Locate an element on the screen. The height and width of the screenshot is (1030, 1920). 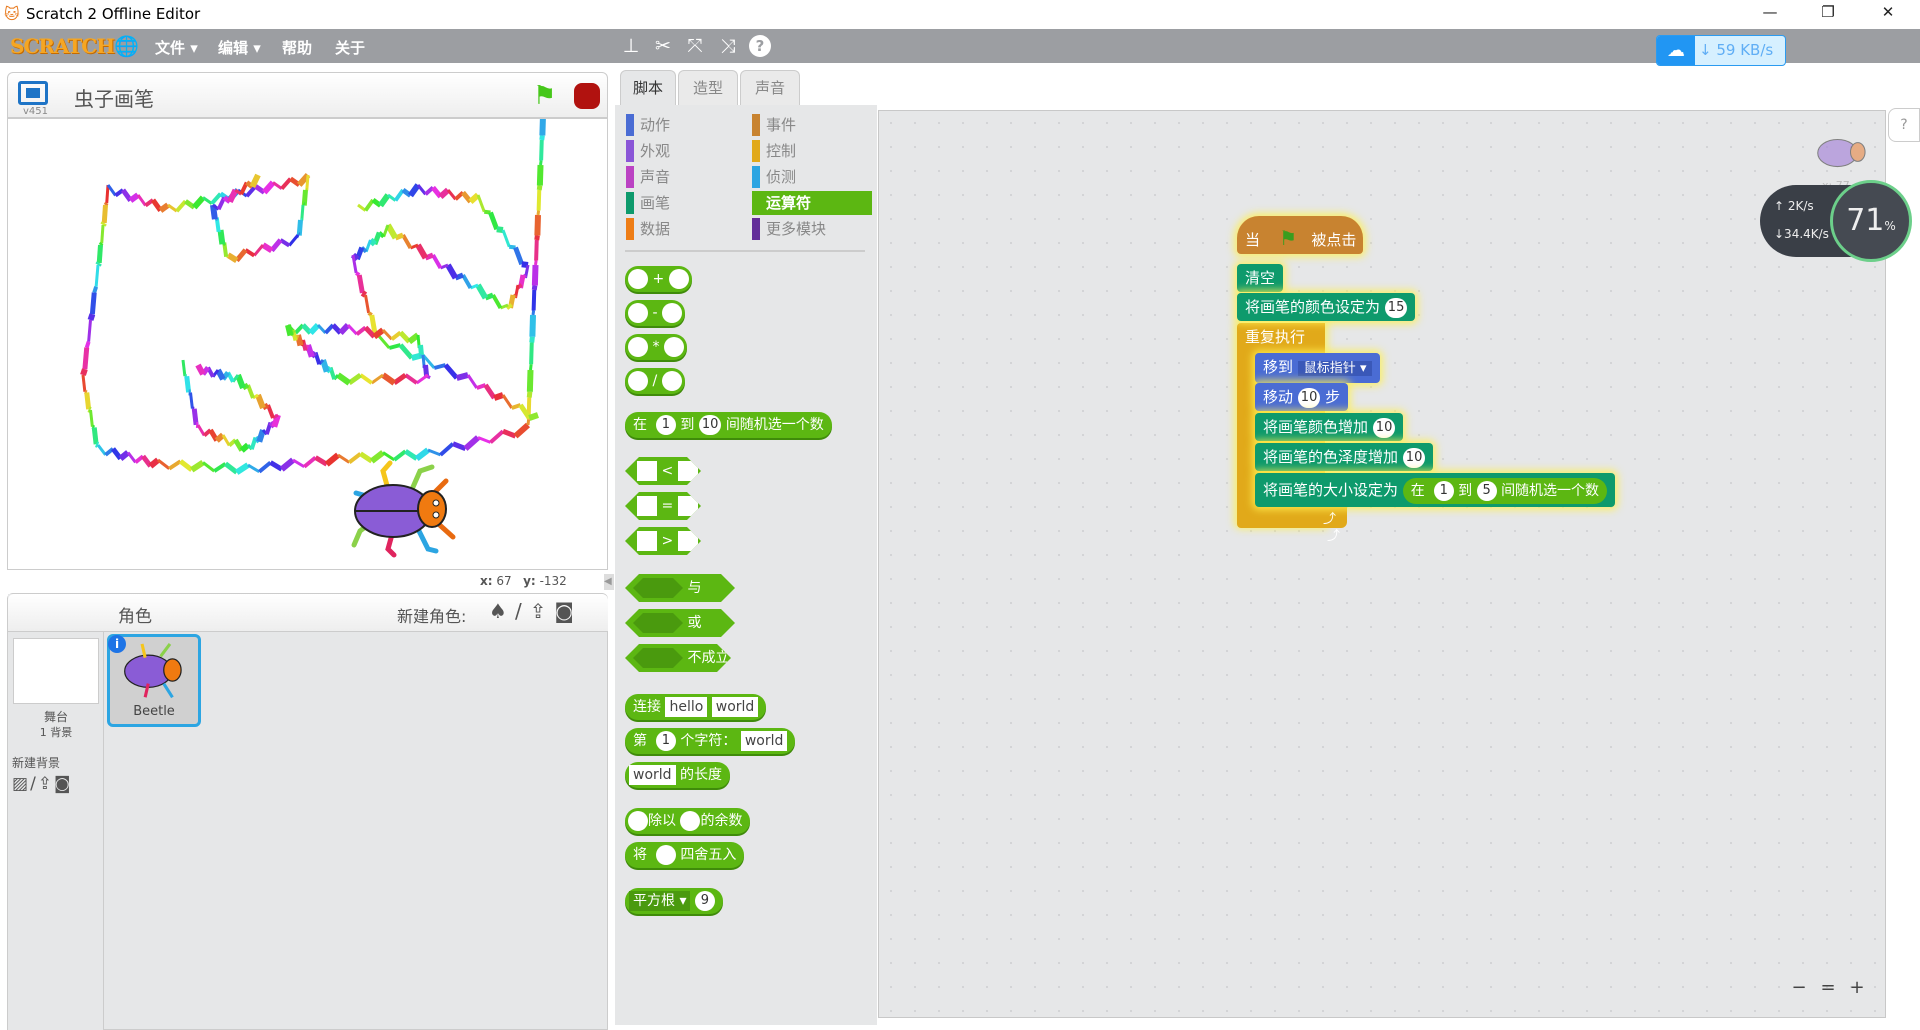
new-sprite-tools: ♠/⇪◙ is located at coordinates (535, 611).